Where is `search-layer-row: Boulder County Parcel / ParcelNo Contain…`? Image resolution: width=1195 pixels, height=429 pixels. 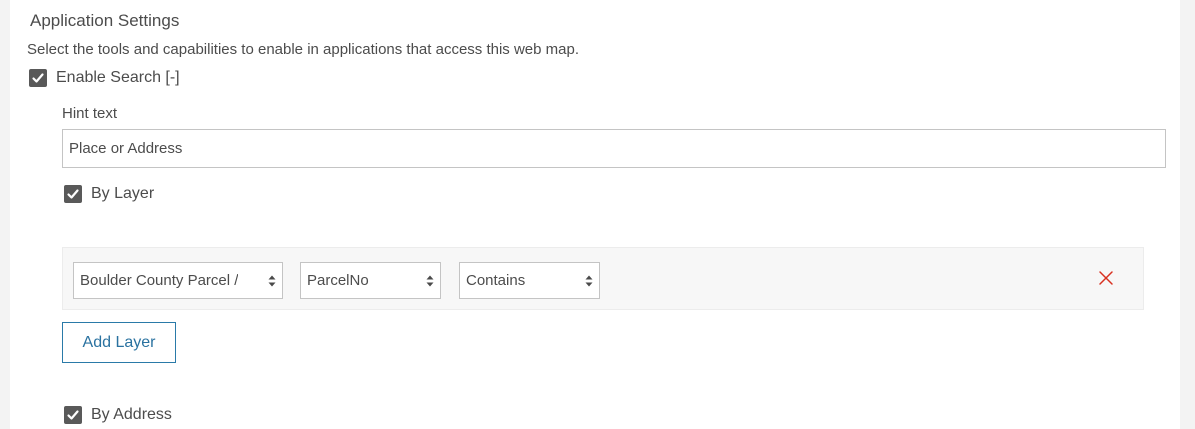 search-layer-row: Boulder County Parcel / ParcelNo Contain… is located at coordinates (603, 278).